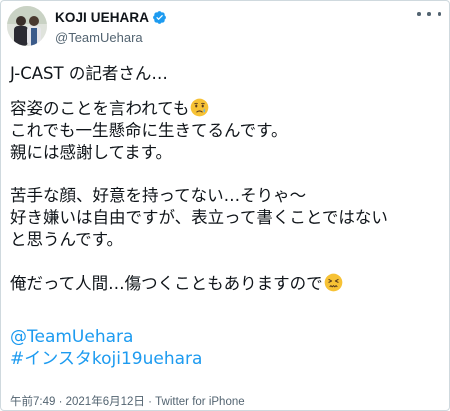 The height and width of the screenshot is (411, 450). I want to click on tweet-line-with-emoji: 容姿のことを言われても, so click(109, 109).